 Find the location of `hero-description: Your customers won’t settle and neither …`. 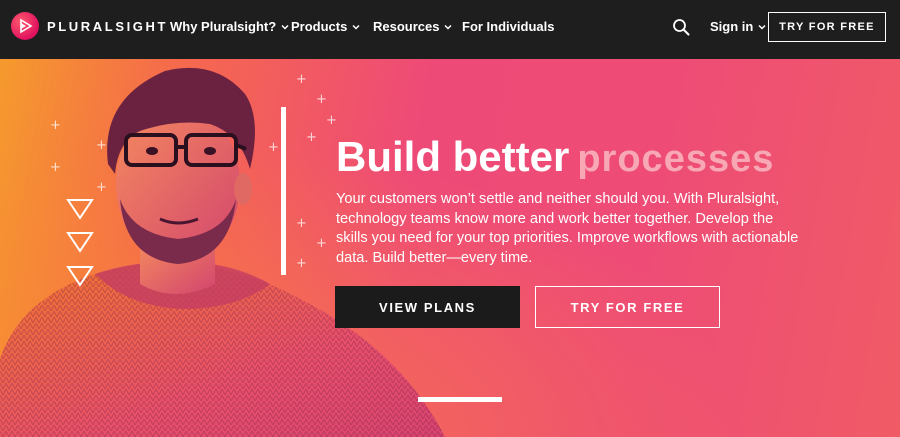

hero-description: Your customers won’t settle and neither … is located at coordinates (567, 228).